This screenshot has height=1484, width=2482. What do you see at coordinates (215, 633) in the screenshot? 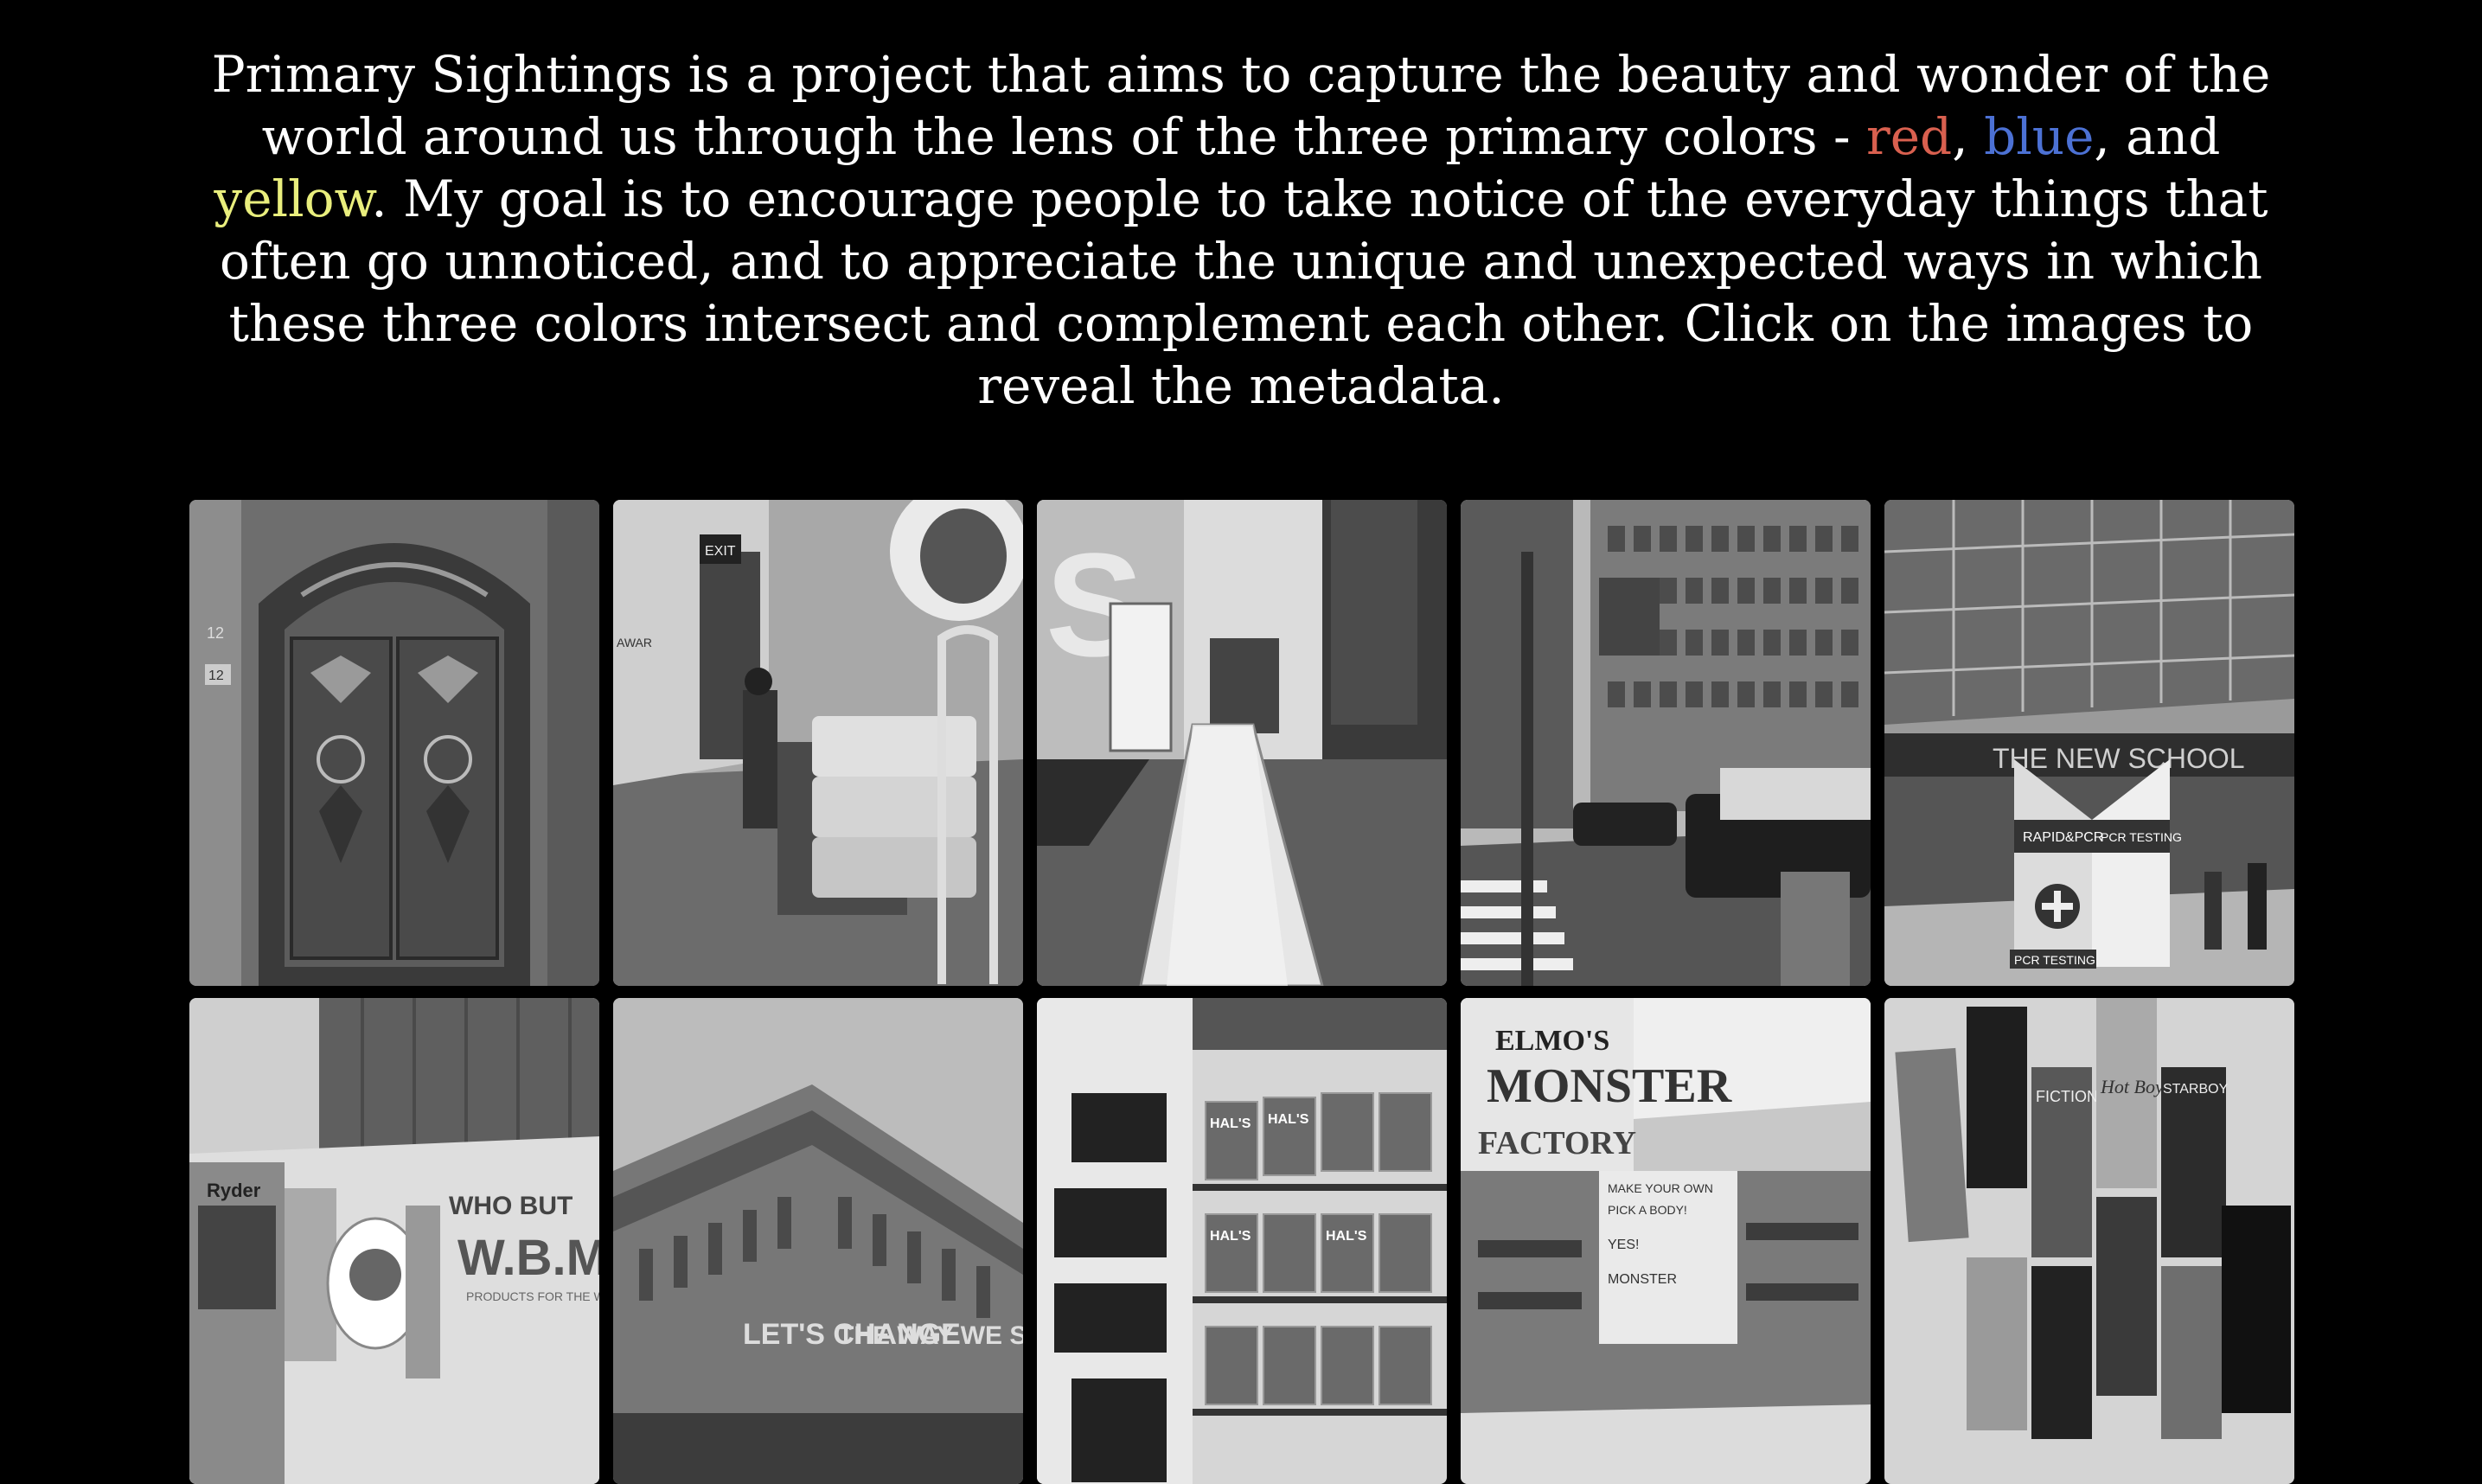
I see `house-number-upper-text: 12` at bounding box center [215, 633].